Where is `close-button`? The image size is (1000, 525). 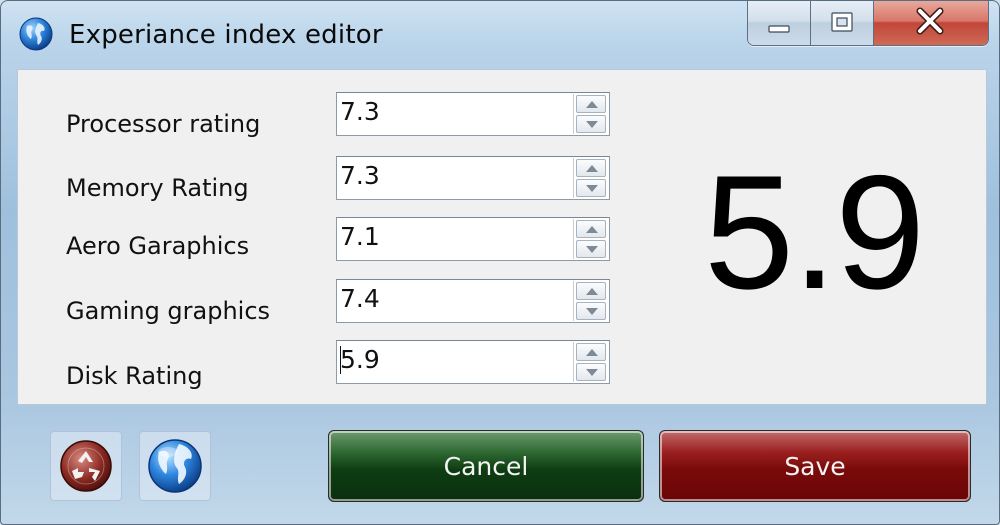
close-button is located at coordinates (931, 23).